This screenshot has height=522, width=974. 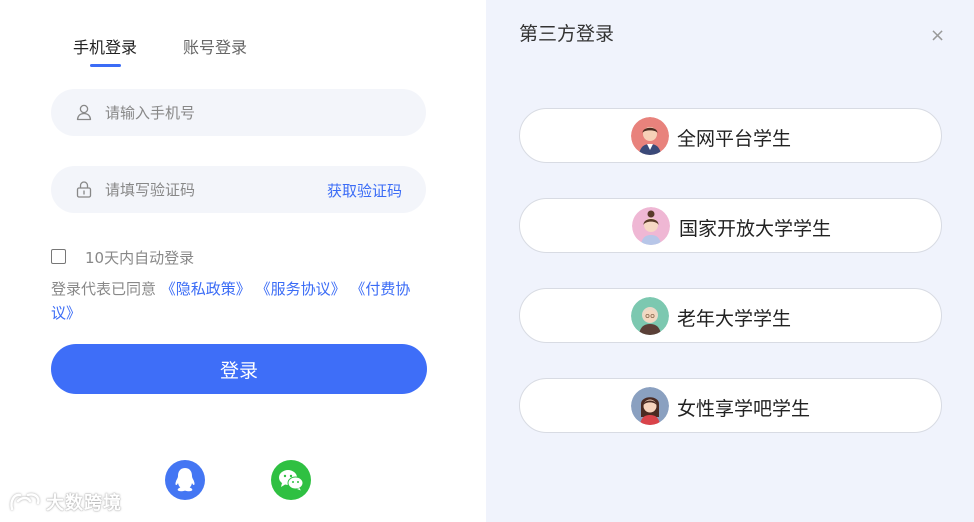 I want to click on verification-code-input, so click(x=225, y=189).